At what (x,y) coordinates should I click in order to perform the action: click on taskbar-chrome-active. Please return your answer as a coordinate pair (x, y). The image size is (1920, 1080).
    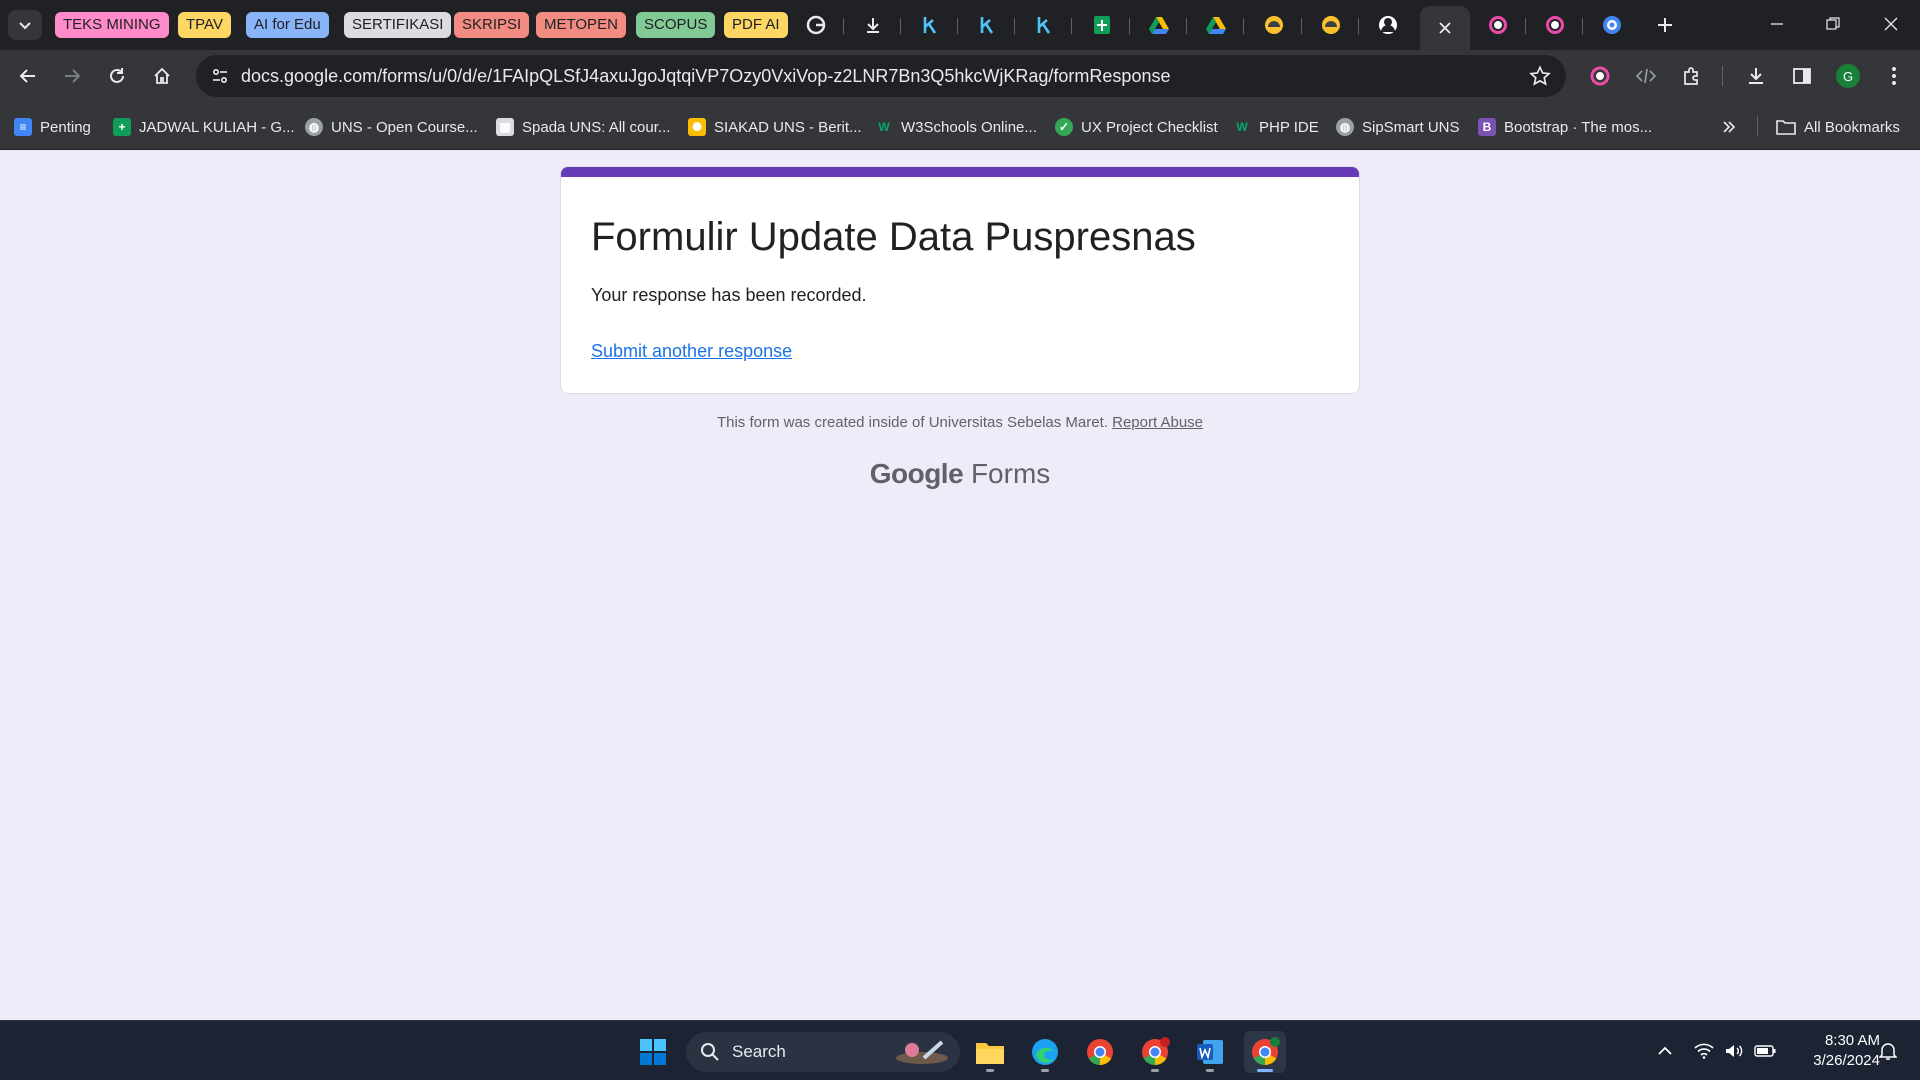
    Looking at the image, I should click on (1265, 1052).